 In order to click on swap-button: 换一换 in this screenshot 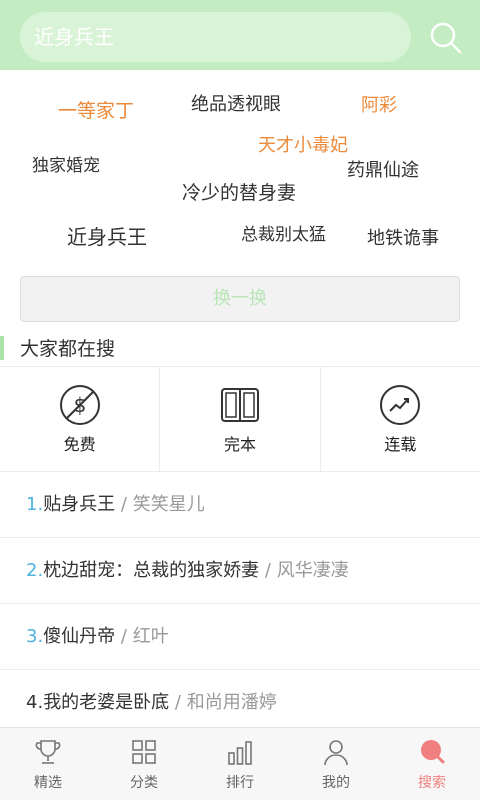, I will do `click(240, 299)`.